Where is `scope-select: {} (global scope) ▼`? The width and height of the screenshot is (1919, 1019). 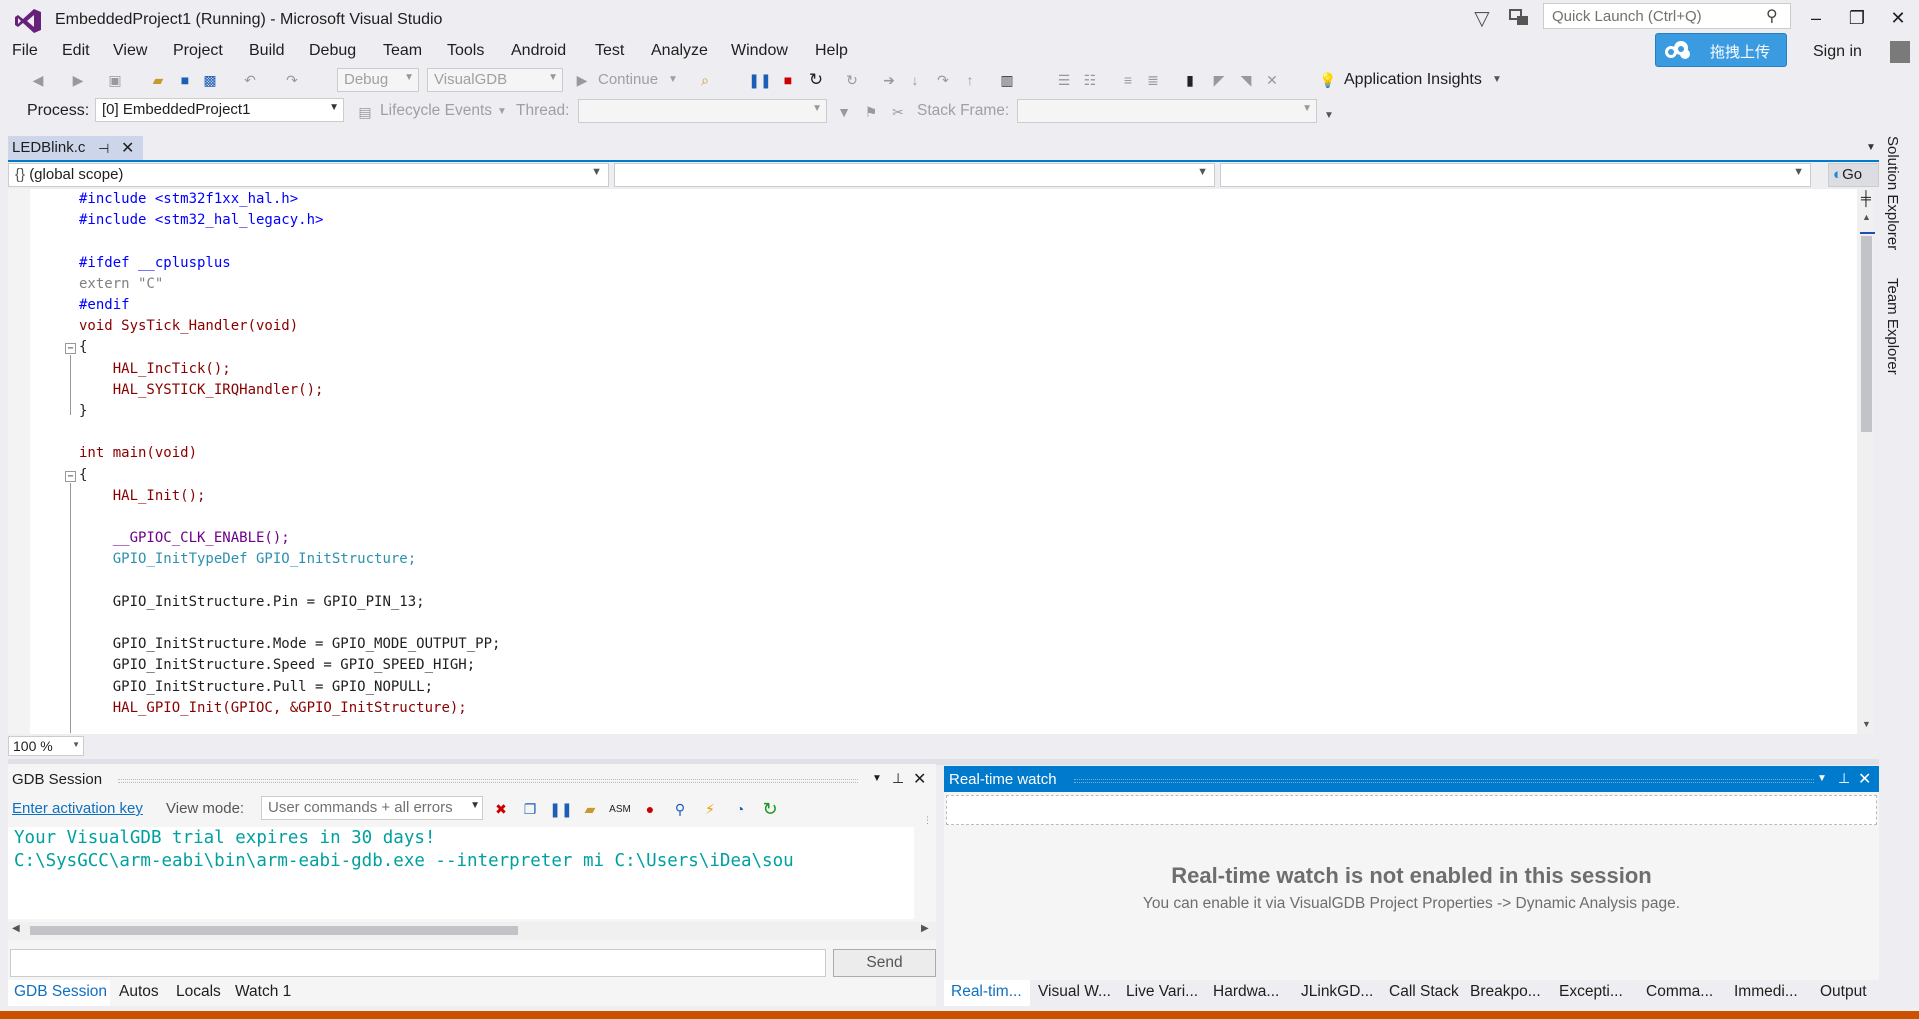 scope-select: {} (global scope) ▼ is located at coordinates (308, 175).